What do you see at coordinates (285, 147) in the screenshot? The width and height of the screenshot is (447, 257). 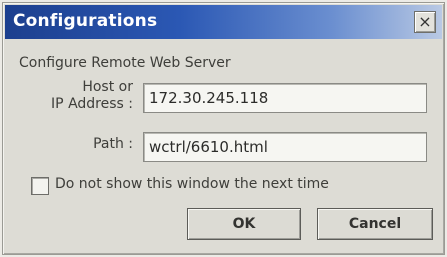 I see `path-input: wctrl/6610.html` at bounding box center [285, 147].